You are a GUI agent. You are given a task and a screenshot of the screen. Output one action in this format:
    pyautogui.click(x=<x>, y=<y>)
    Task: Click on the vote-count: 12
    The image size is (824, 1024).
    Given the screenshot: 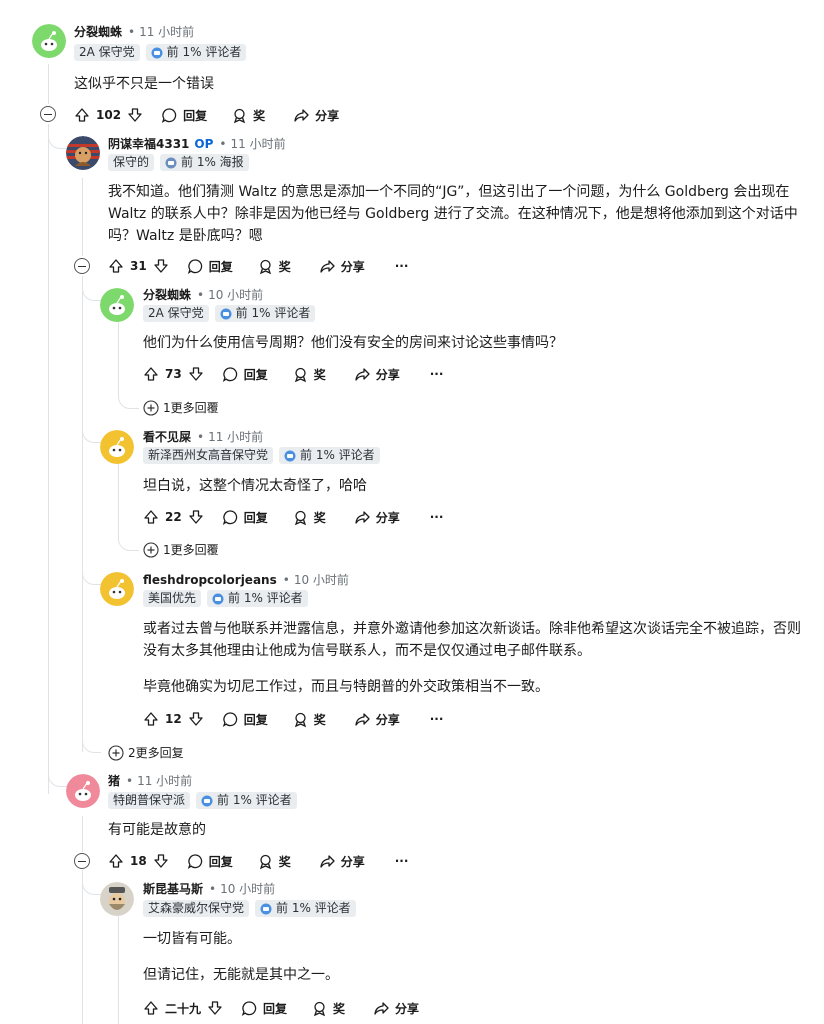 What is the action you would take?
    pyautogui.click(x=173, y=719)
    